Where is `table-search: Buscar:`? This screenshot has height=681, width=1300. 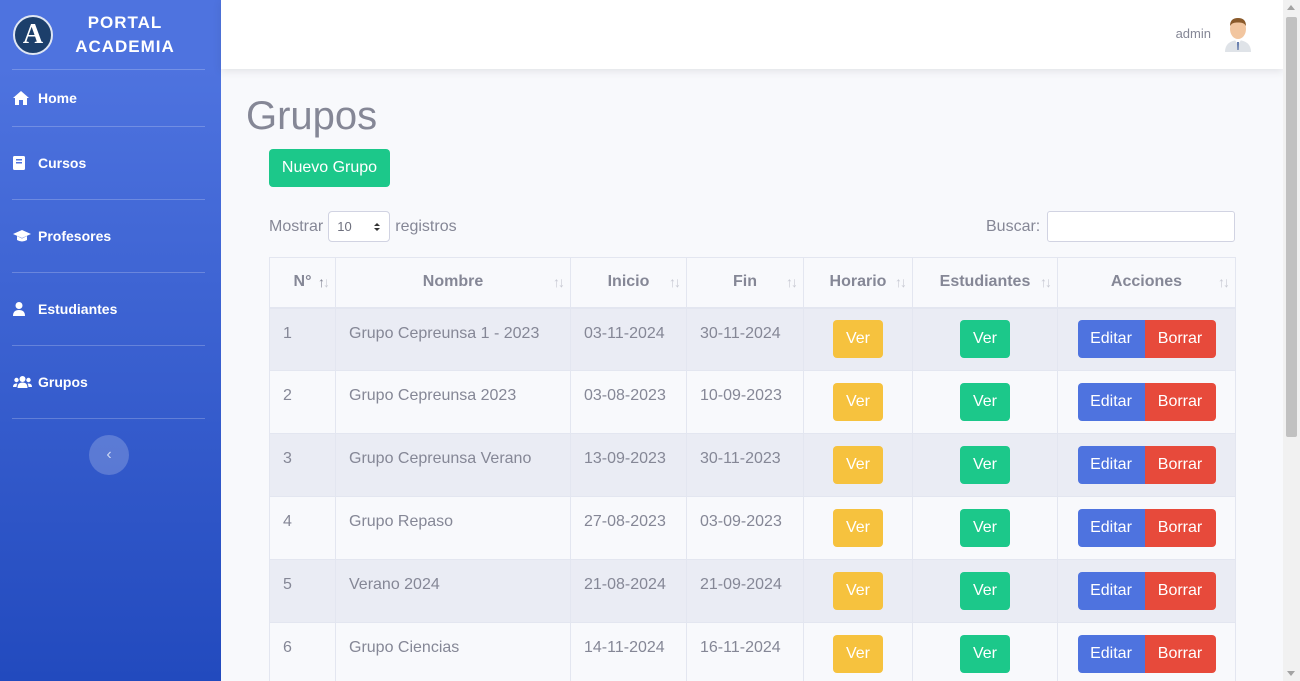 table-search: Buscar: is located at coordinates (1111, 226).